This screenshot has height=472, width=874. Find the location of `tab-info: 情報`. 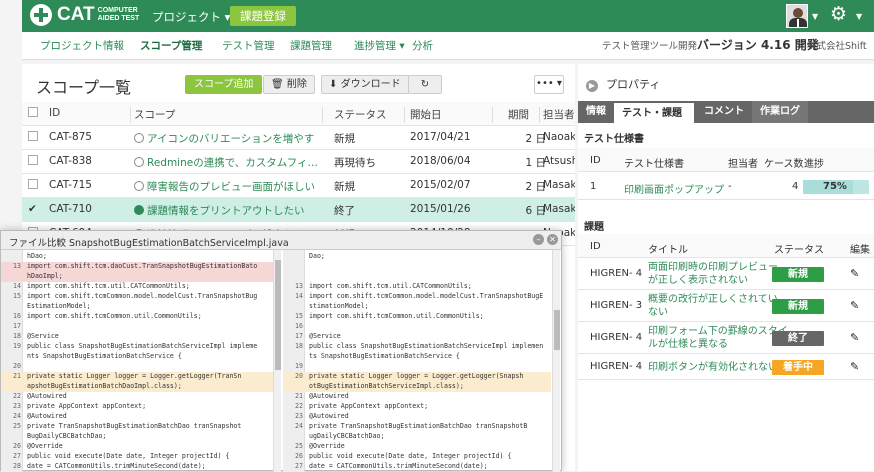

tab-info: 情報 is located at coordinates (596, 112).